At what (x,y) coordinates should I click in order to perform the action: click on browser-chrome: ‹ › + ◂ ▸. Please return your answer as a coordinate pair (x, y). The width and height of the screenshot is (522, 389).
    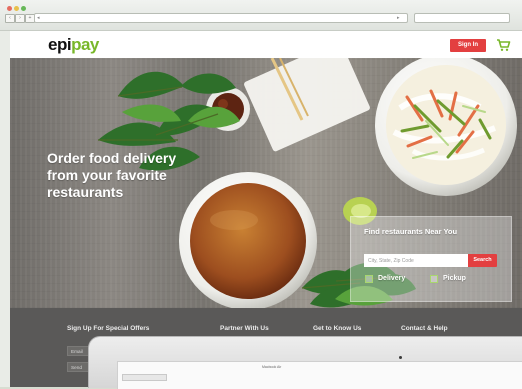
    Looking at the image, I should click on (261, 15).